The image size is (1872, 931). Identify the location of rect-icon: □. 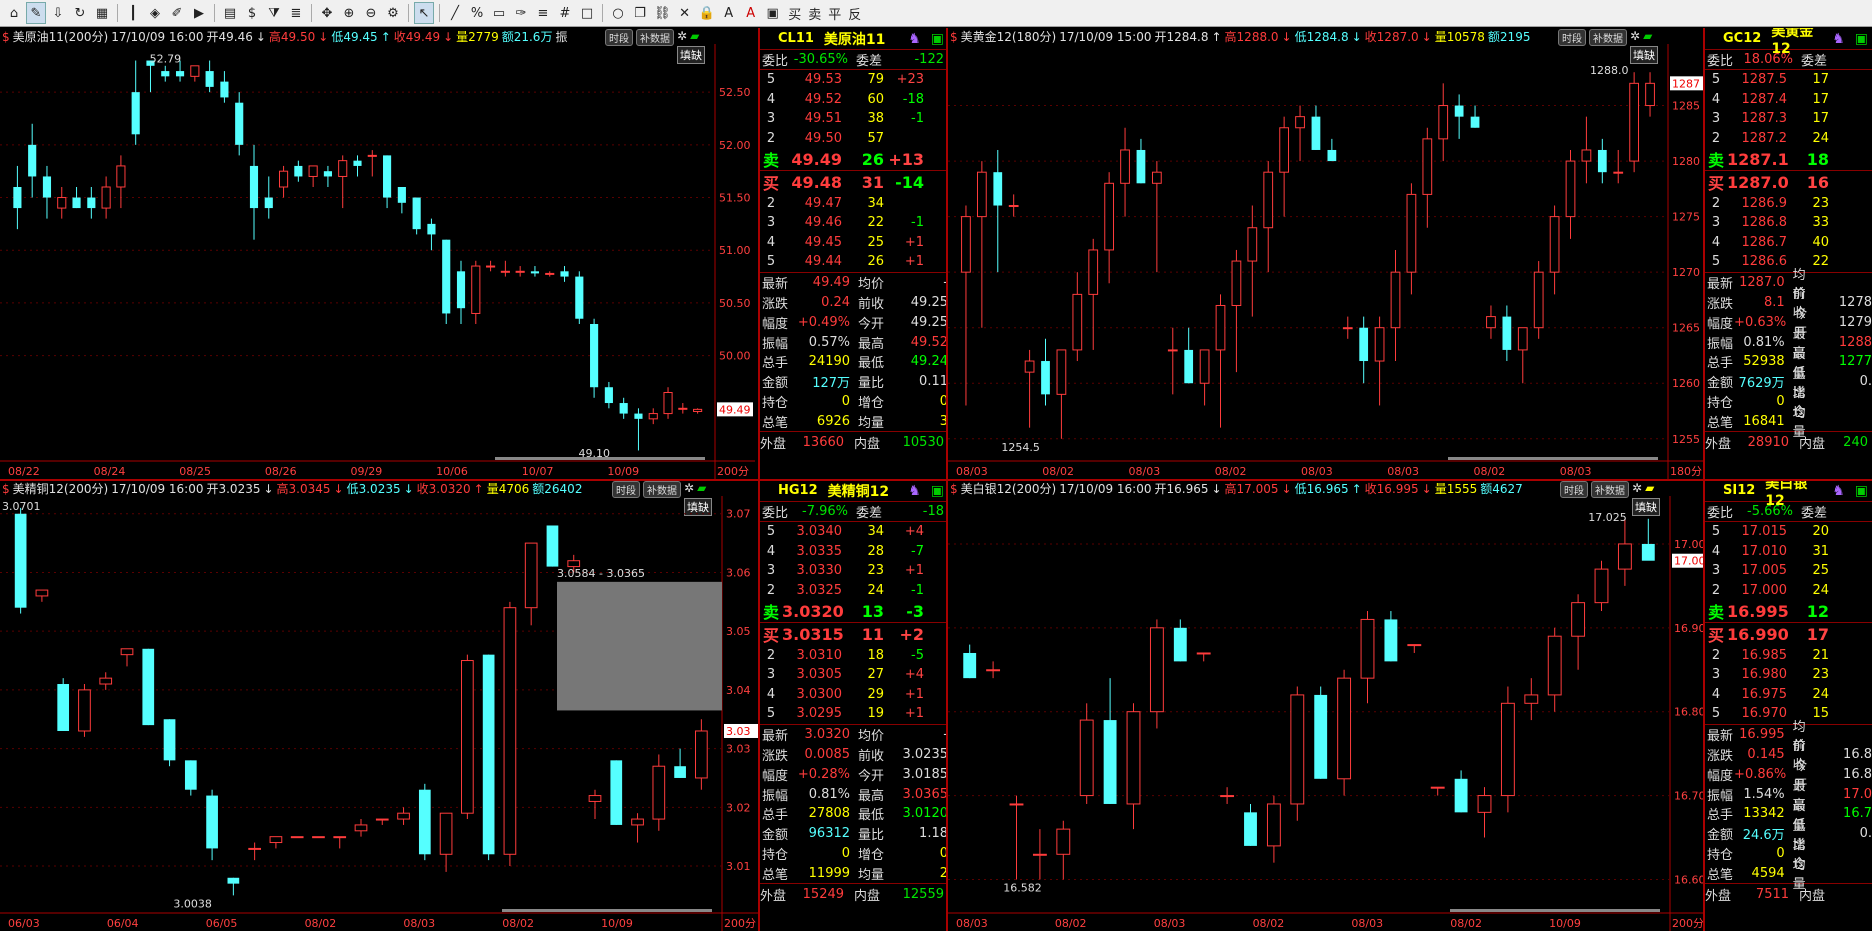
(587, 13).